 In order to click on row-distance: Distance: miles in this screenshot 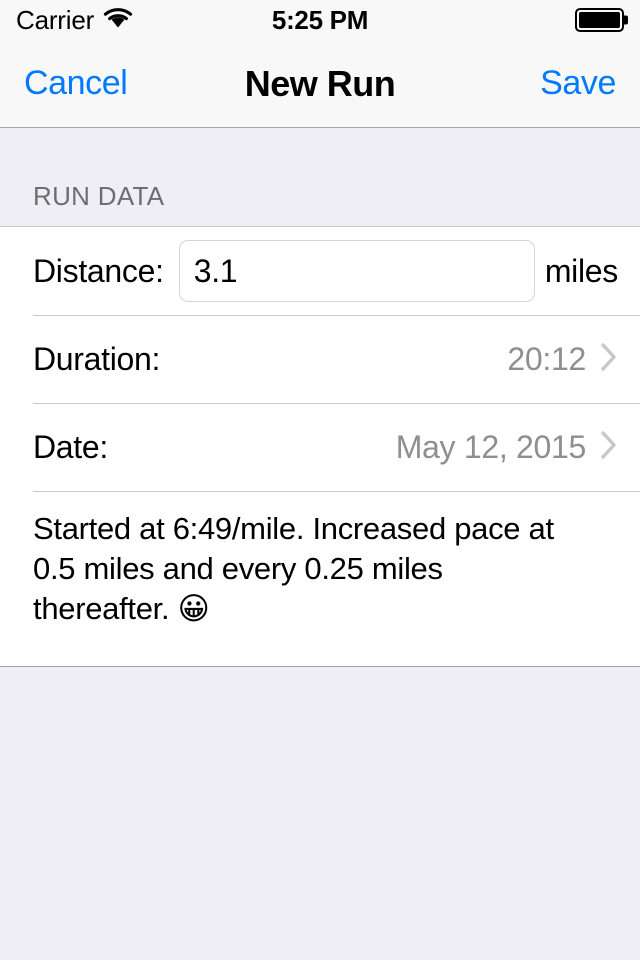, I will do `click(320, 271)`.